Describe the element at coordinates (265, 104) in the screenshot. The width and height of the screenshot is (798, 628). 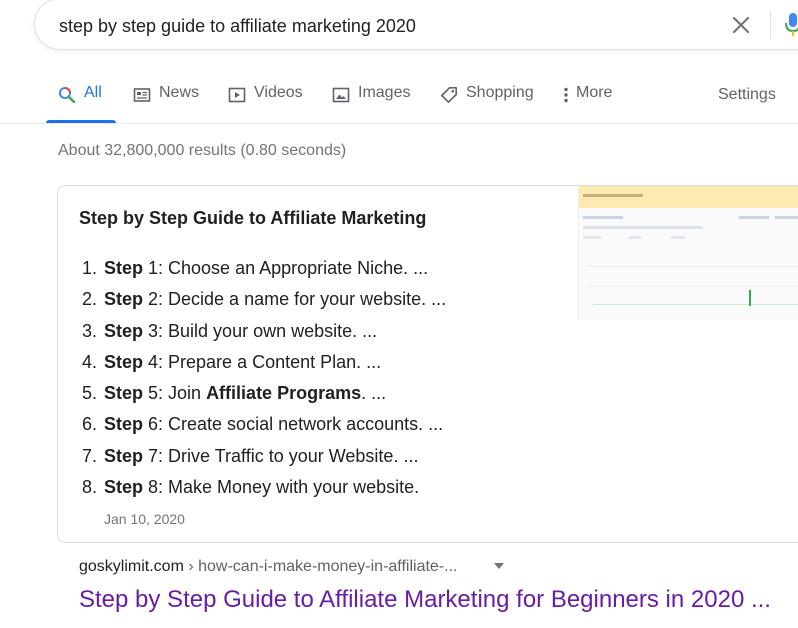
I see `tab-videos: Videos` at that location.